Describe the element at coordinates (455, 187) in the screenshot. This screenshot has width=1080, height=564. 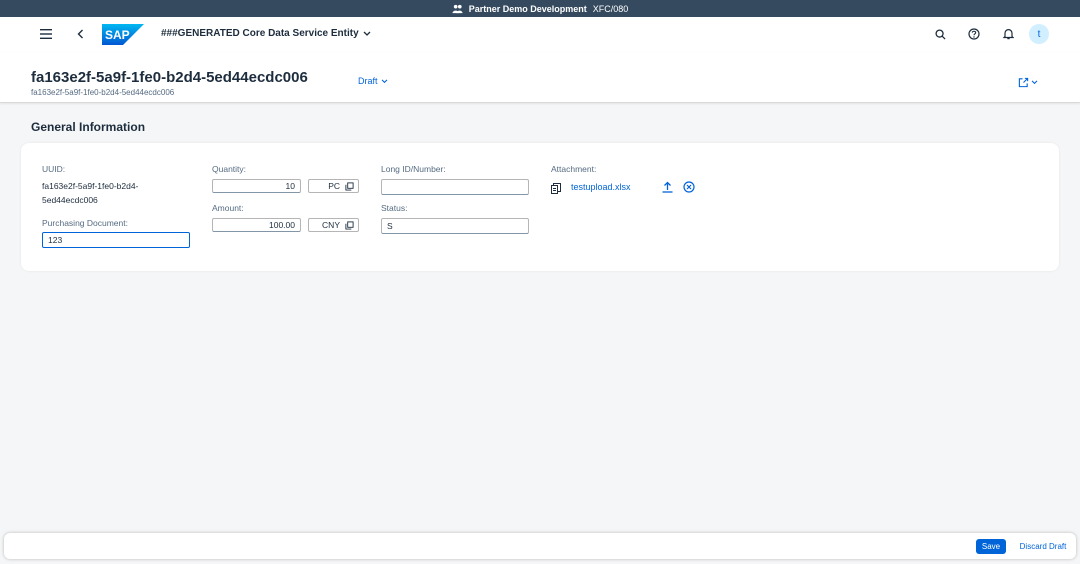
I see `long-id-input` at that location.